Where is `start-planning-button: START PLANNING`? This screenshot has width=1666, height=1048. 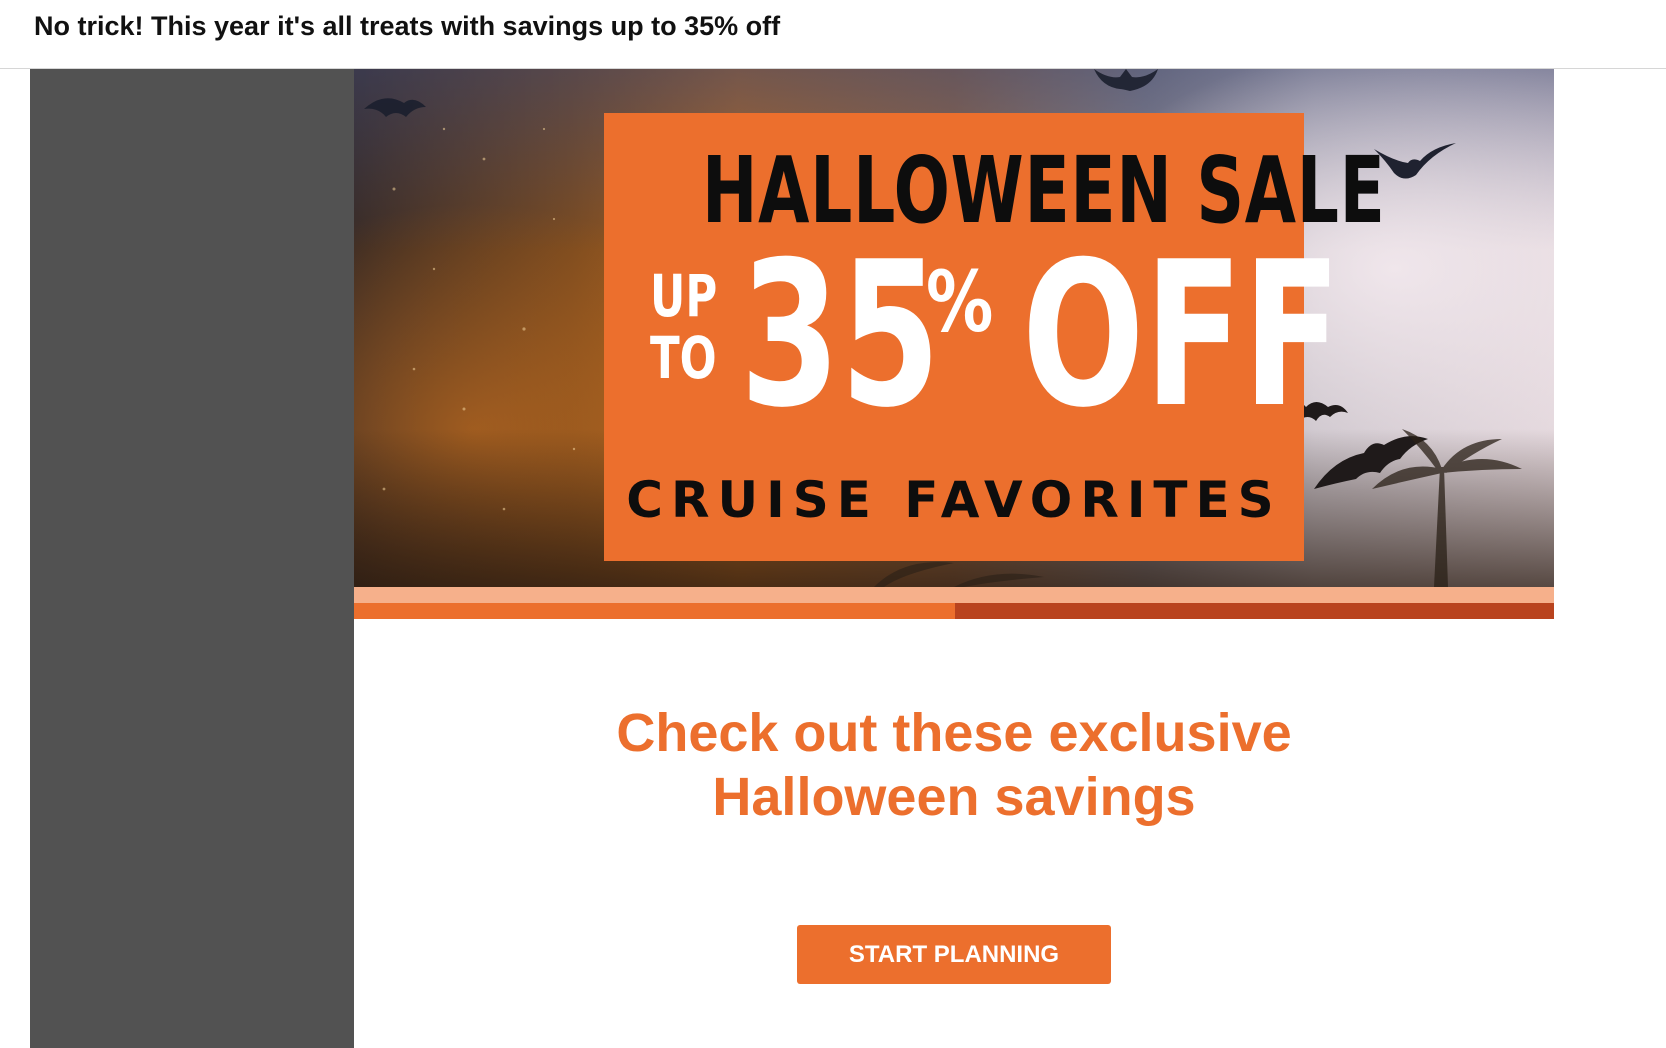
start-planning-button: START PLANNING is located at coordinates (954, 954).